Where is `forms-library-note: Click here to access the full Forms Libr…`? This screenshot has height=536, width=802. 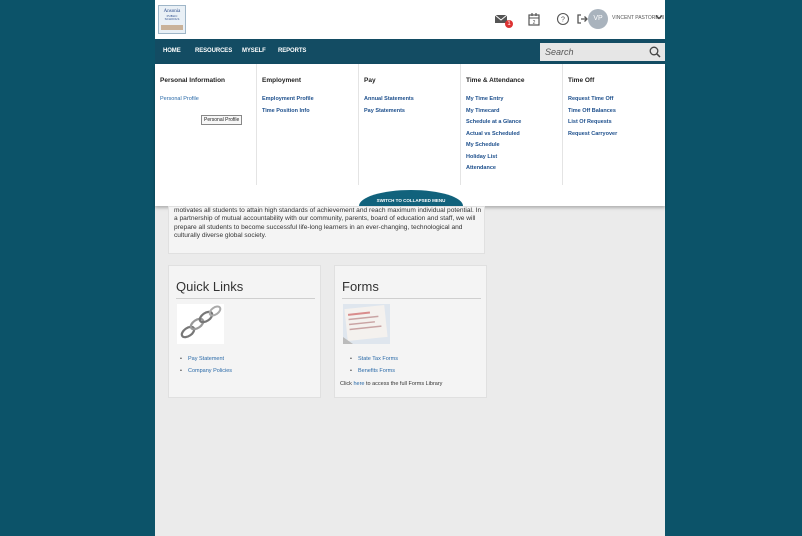
forms-library-note: Click here to access the full Forms Libr… is located at coordinates (391, 384).